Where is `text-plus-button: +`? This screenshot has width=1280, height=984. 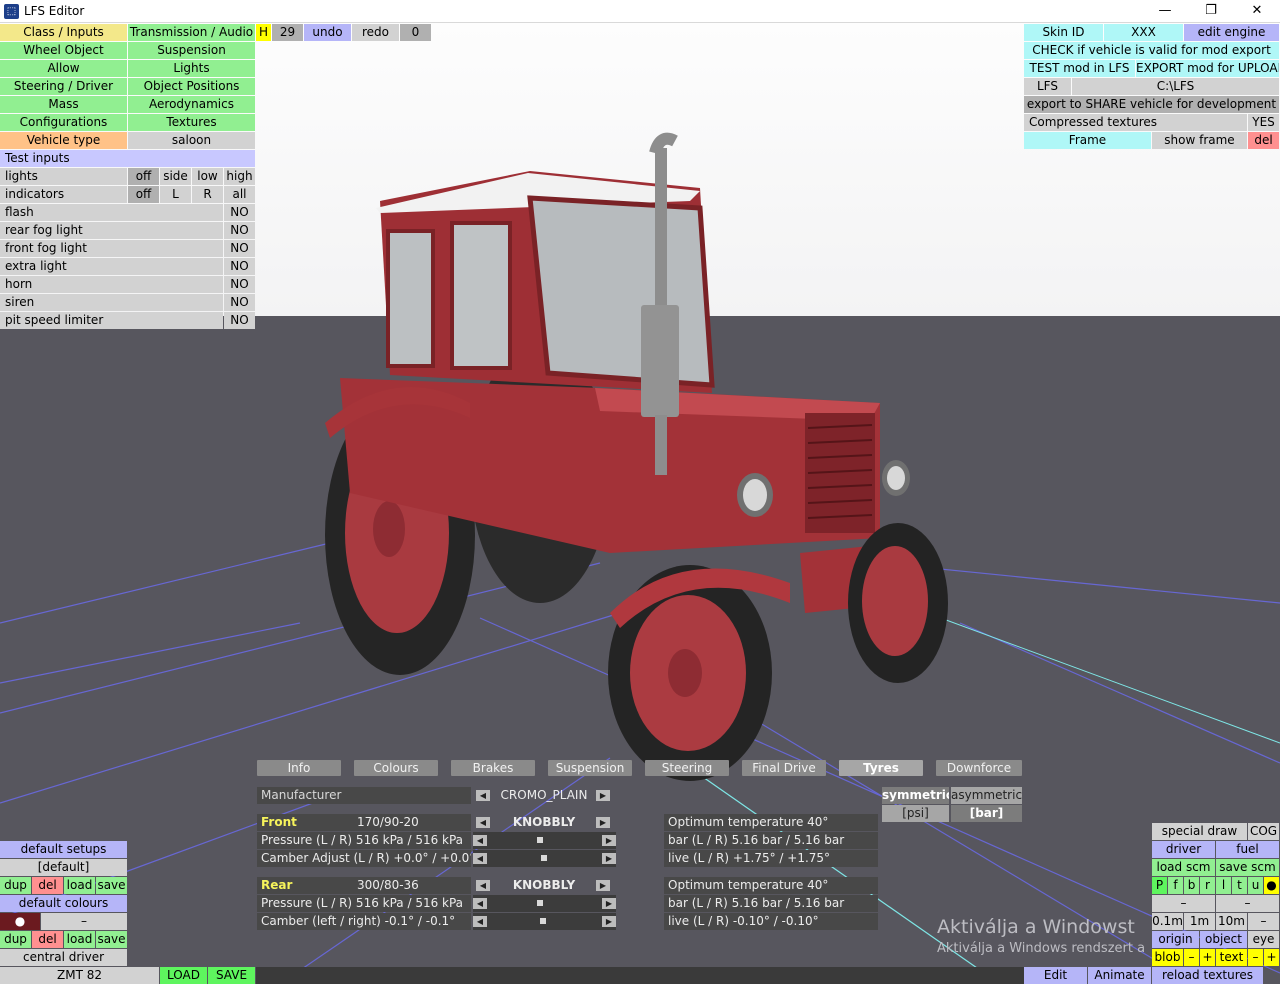
text-plus-button: + is located at coordinates (1271, 957).